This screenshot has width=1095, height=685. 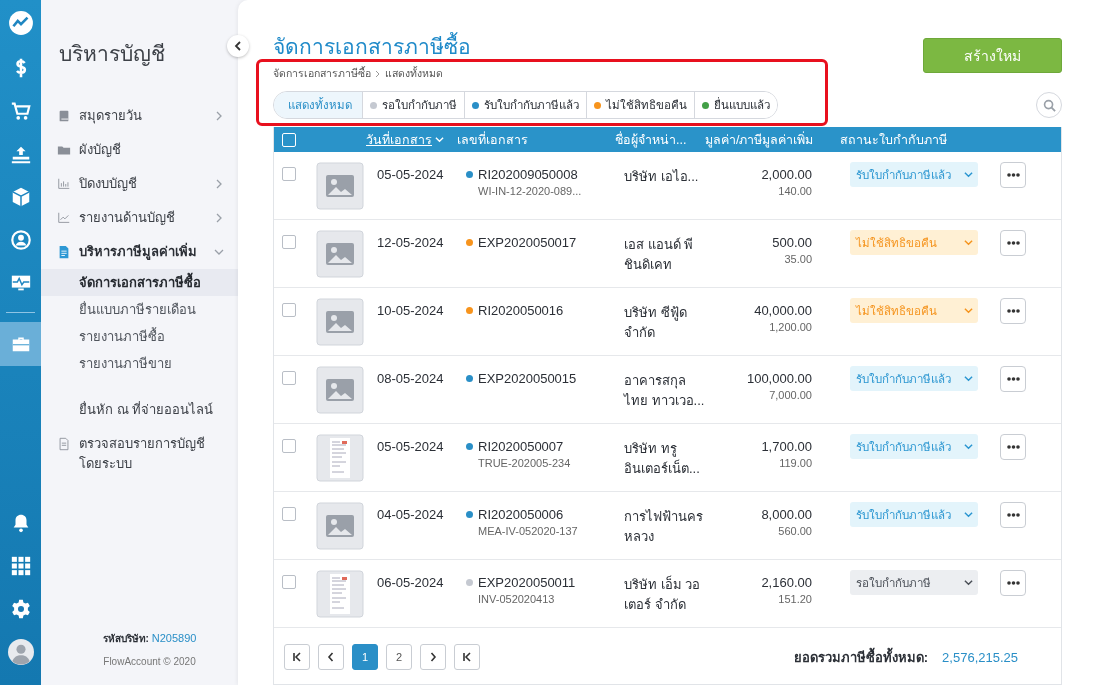 What do you see at coordinates (663, 526) in the screenshot?
I see `vendor-name: การไฟฟ้านคร หลวง` at bounding box center [663, 526].